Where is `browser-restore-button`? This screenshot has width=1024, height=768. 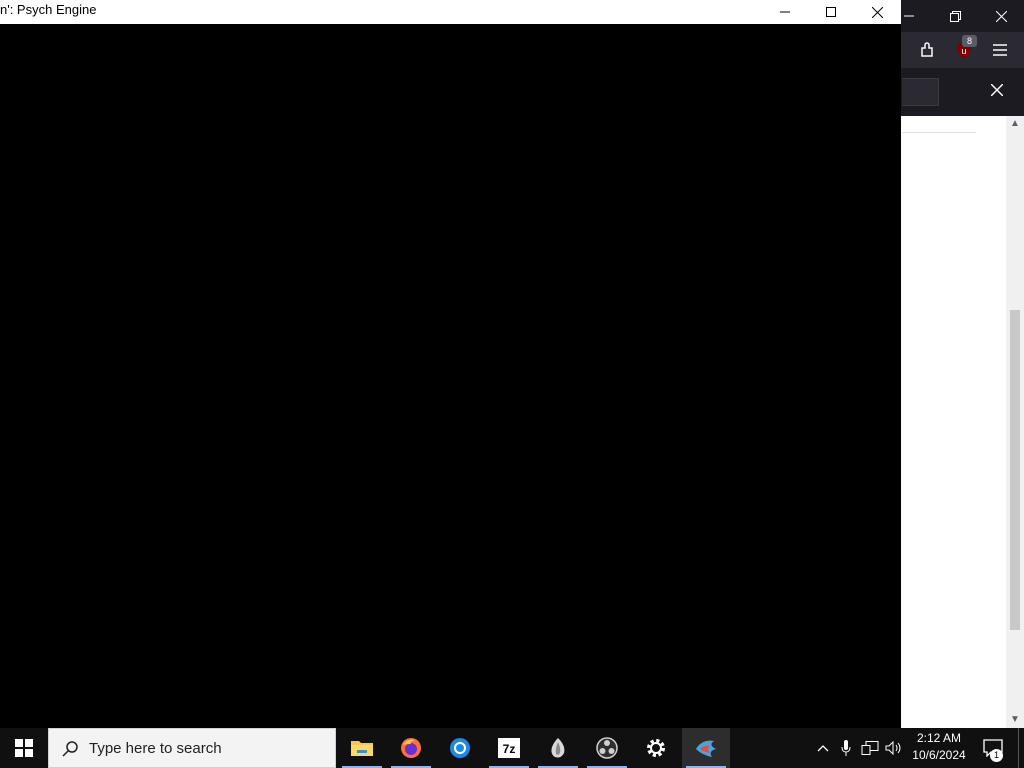 browser-restore-button is located at coordinates (955, 16).